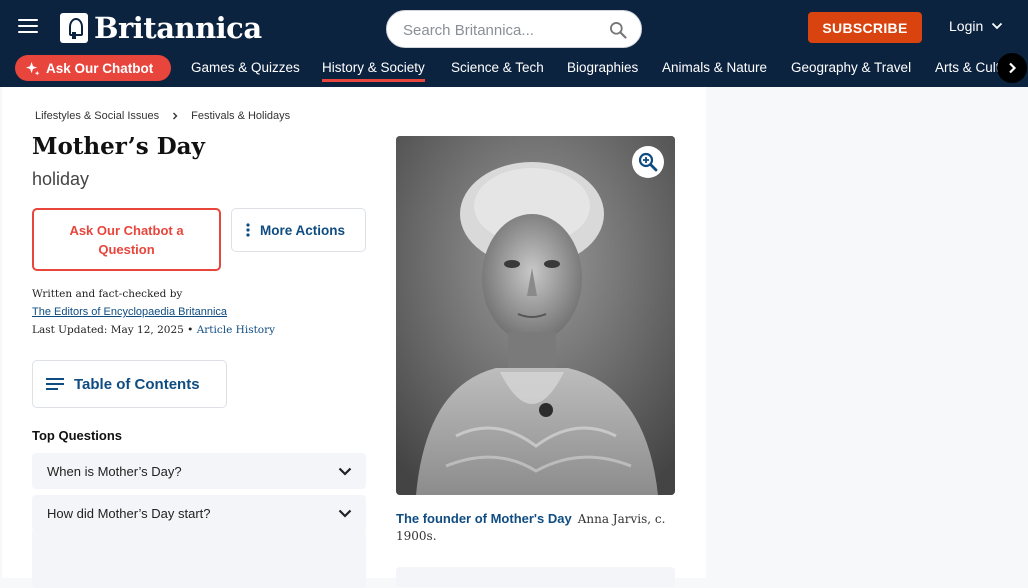 This screenshot has width=1028, height=588. I want to click on search-icon, so click(618, 30).